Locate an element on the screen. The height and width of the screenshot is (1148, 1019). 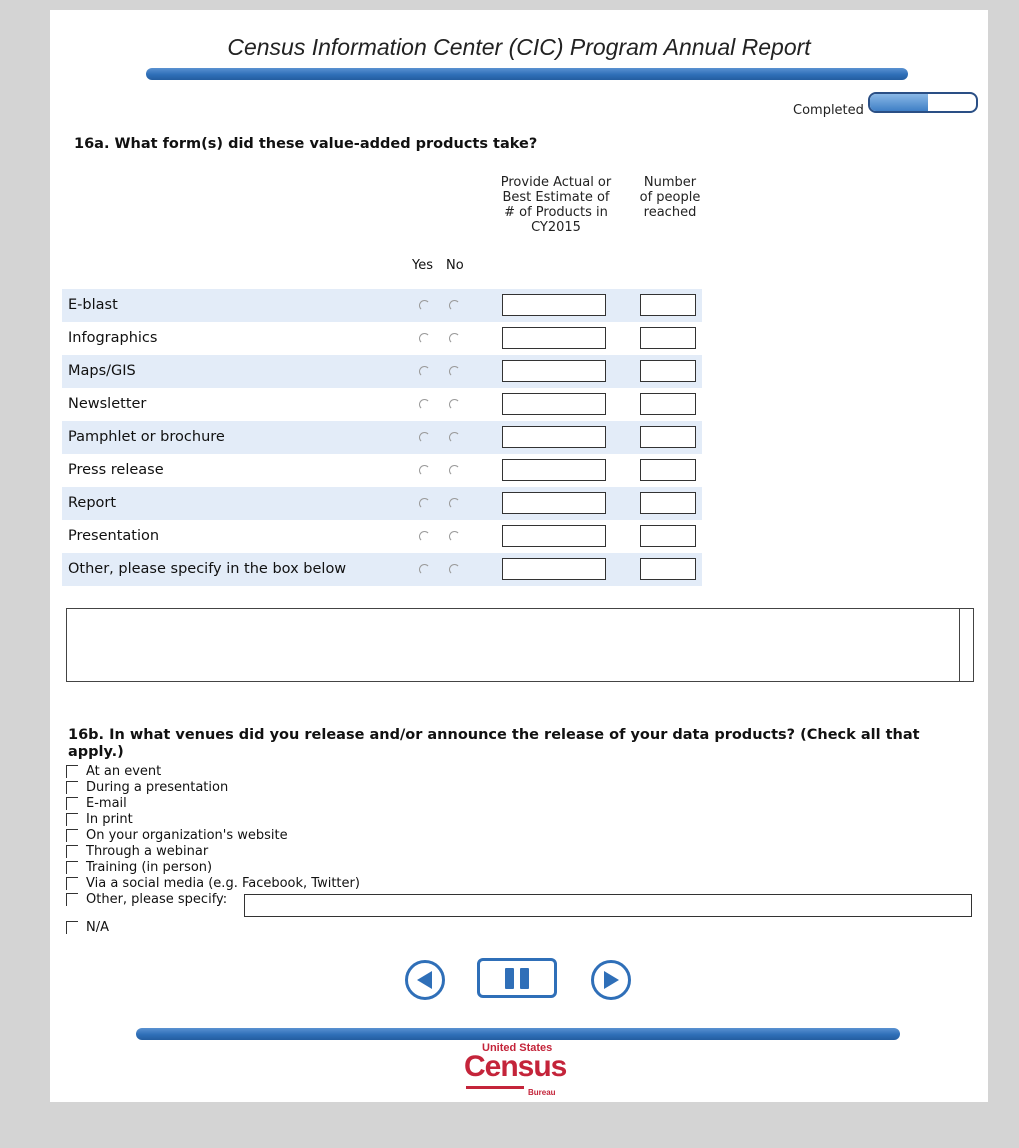
list-item: Training (in person) is located at coordinates (519, 868).